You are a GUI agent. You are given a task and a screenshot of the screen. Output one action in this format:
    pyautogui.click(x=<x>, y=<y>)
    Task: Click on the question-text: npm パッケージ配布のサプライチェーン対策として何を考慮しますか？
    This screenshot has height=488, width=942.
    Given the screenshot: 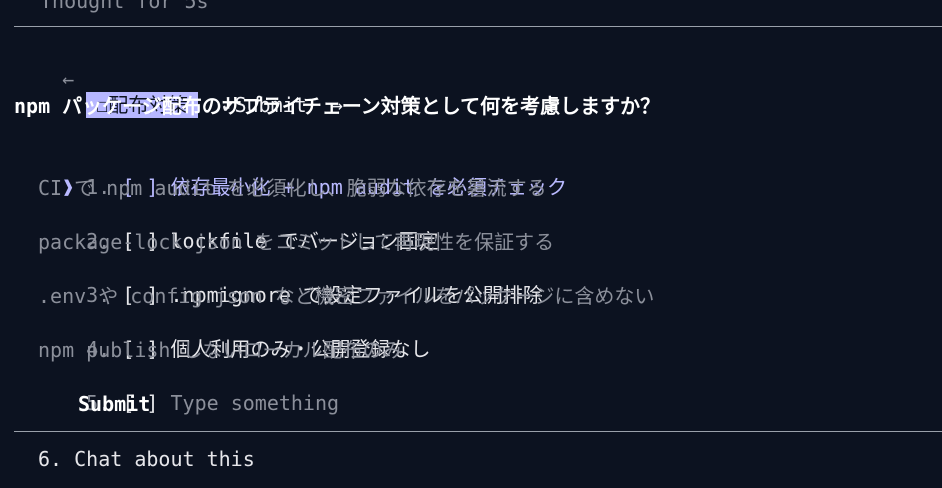 What is the action you would take?
    pyautogui.click(x=337, y=106)
    